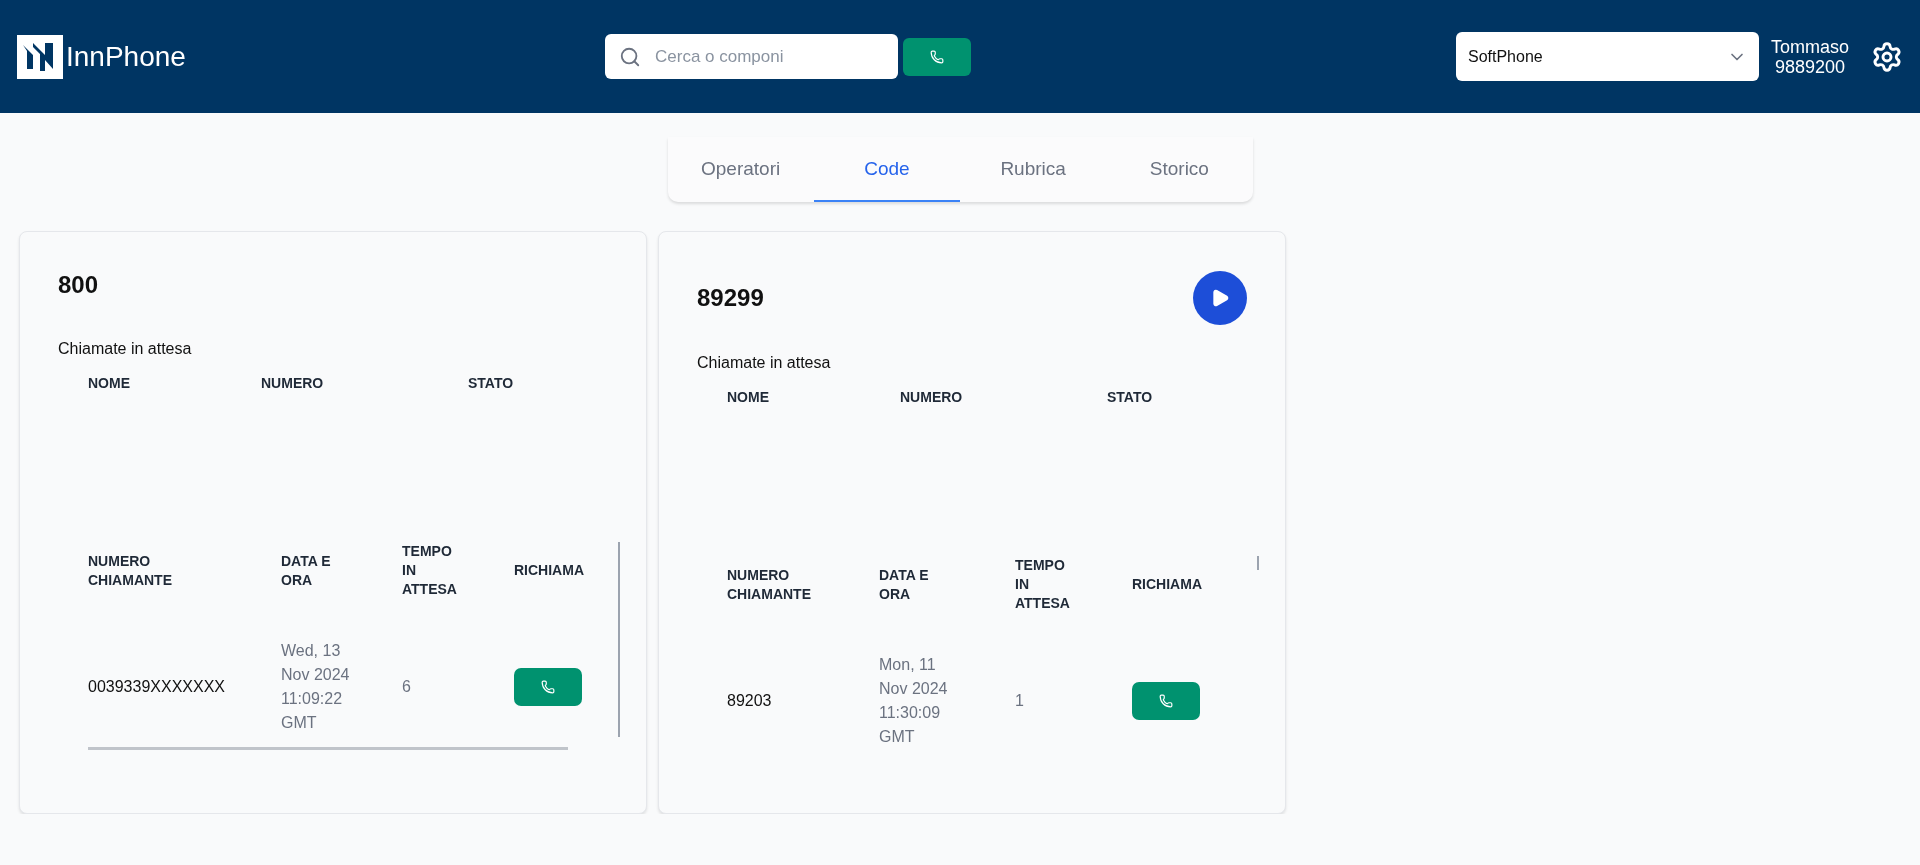  What do you see at coordinates (1179, 169) in the screenshot?
I see `tab: Storico` at bounding box center [1179, 169].